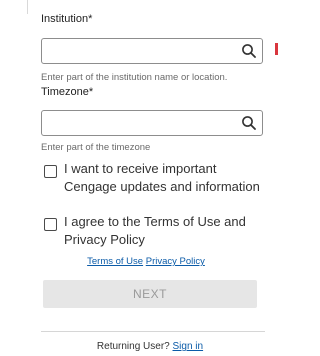 The image size is (320, 356). I want to click on terms-of-use-link: Terms of Use, so click(115, 261).